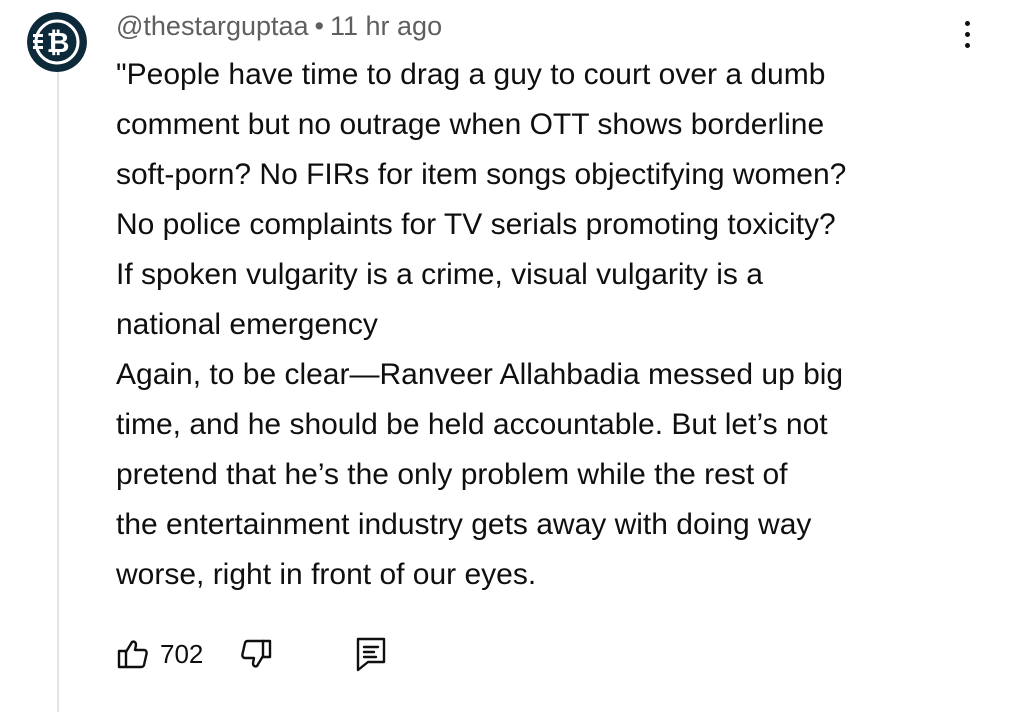 The width and height of the screenshot is (1024, 712). I want to click on thread-line, so click(58, 392).